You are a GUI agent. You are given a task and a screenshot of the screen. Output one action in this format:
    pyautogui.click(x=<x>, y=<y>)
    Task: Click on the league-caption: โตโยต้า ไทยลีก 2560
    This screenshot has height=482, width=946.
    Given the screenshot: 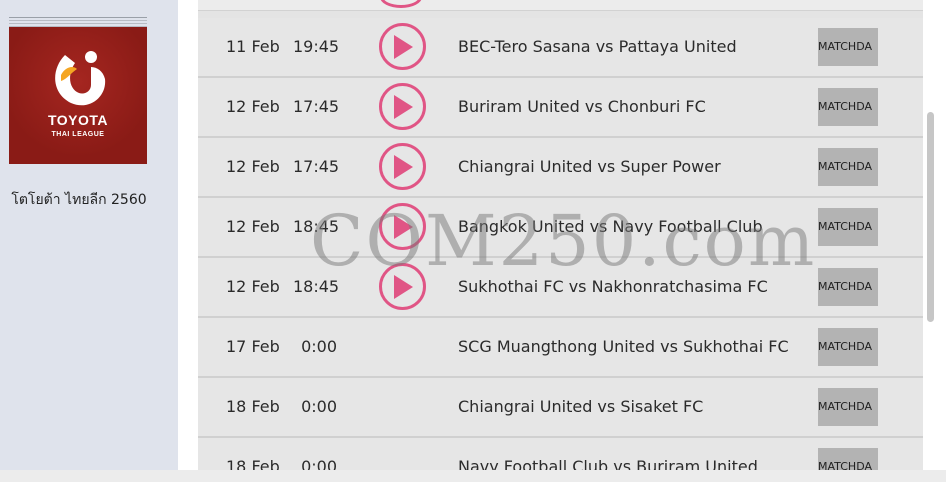 What is the action you would take?
    pyautogui.click(x=79, y=200)
    